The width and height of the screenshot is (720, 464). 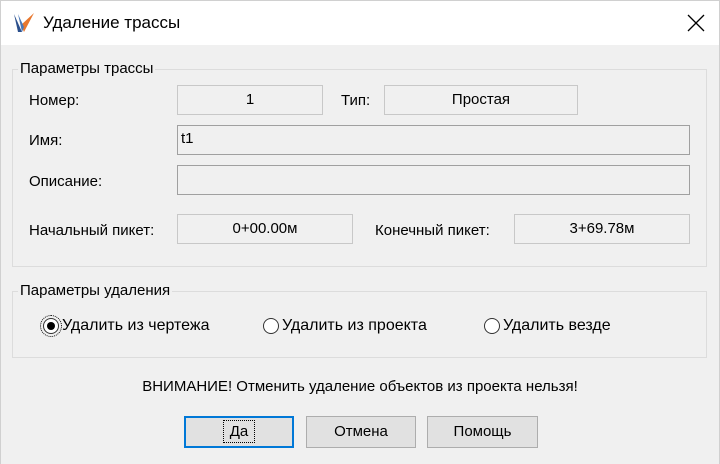 I want to click on route-params-legend: Параметры трассы, so click(x=87, y=68).